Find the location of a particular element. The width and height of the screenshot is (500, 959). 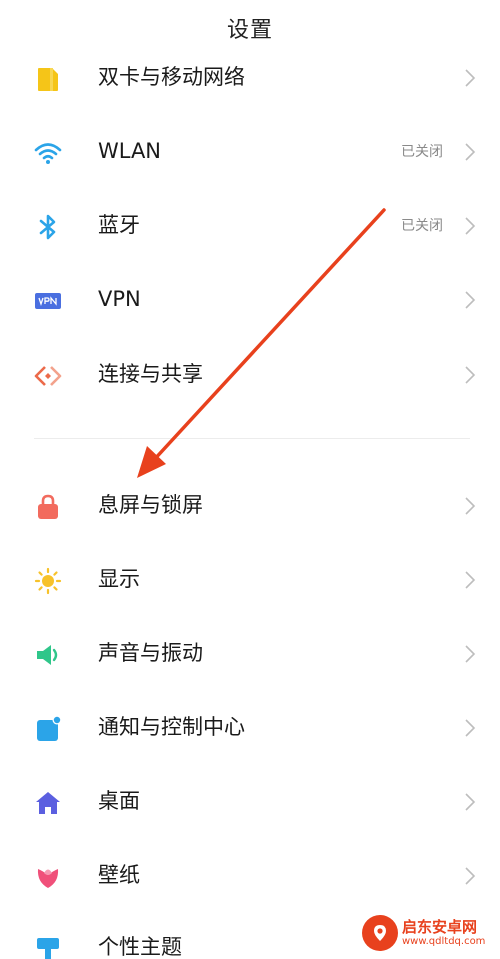

settings-item-display: 显示 is located at coordinates (250, 580).